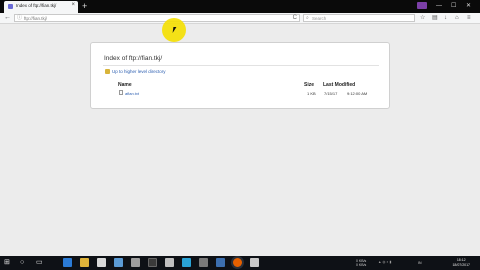 This screenshot has width=480, height=270. Describe the element at coordinates (439, 6) in the screenshot. I see `minimize-button: —` at that location.